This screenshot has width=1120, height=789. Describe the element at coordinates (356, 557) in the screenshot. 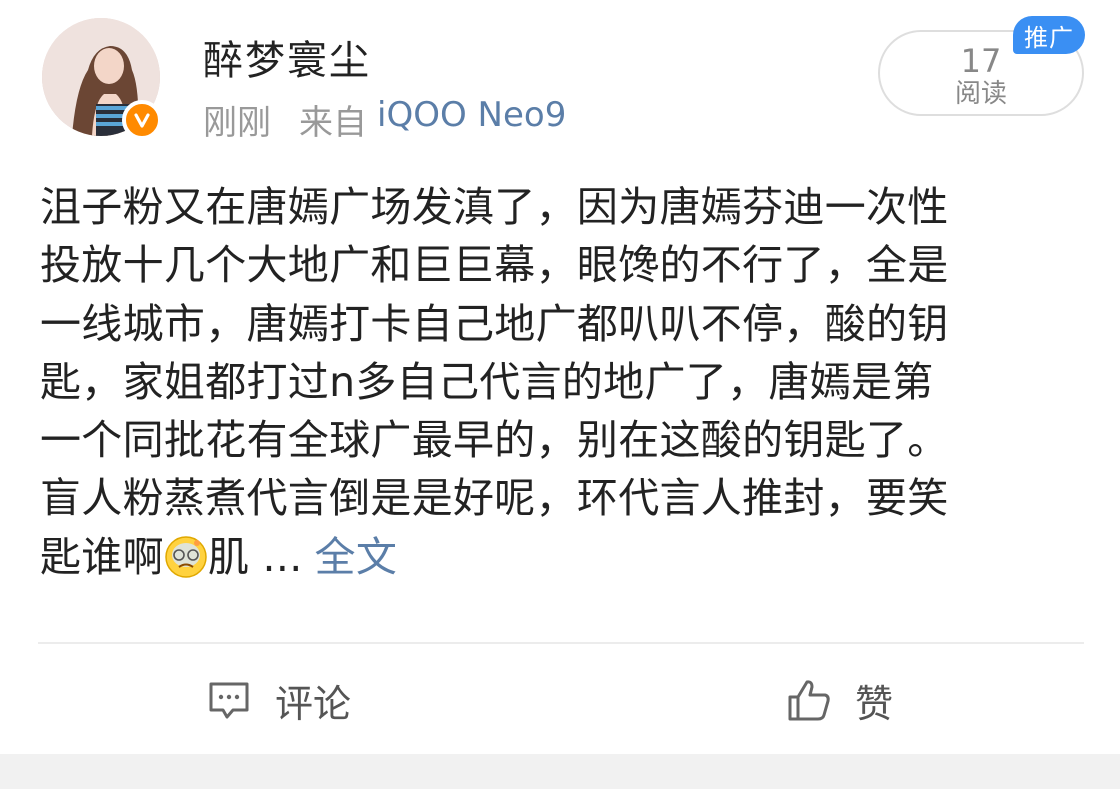

I see `full-text-link: 全文` at that location.